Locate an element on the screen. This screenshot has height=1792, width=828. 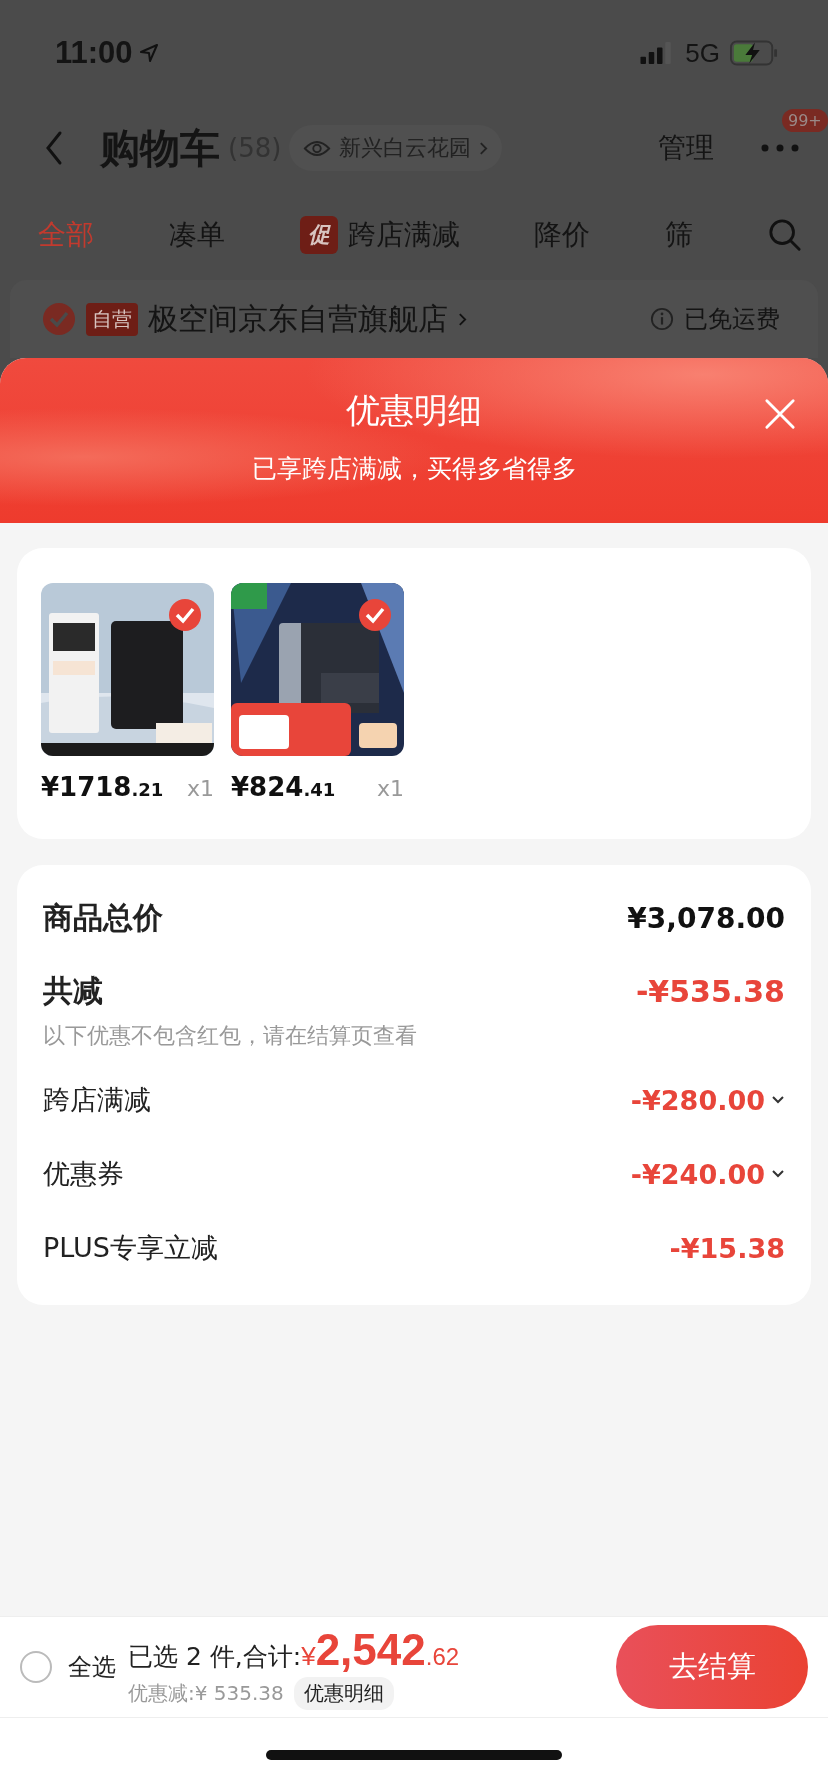
promo-tag: 促 is located at coordinates (318, 235).